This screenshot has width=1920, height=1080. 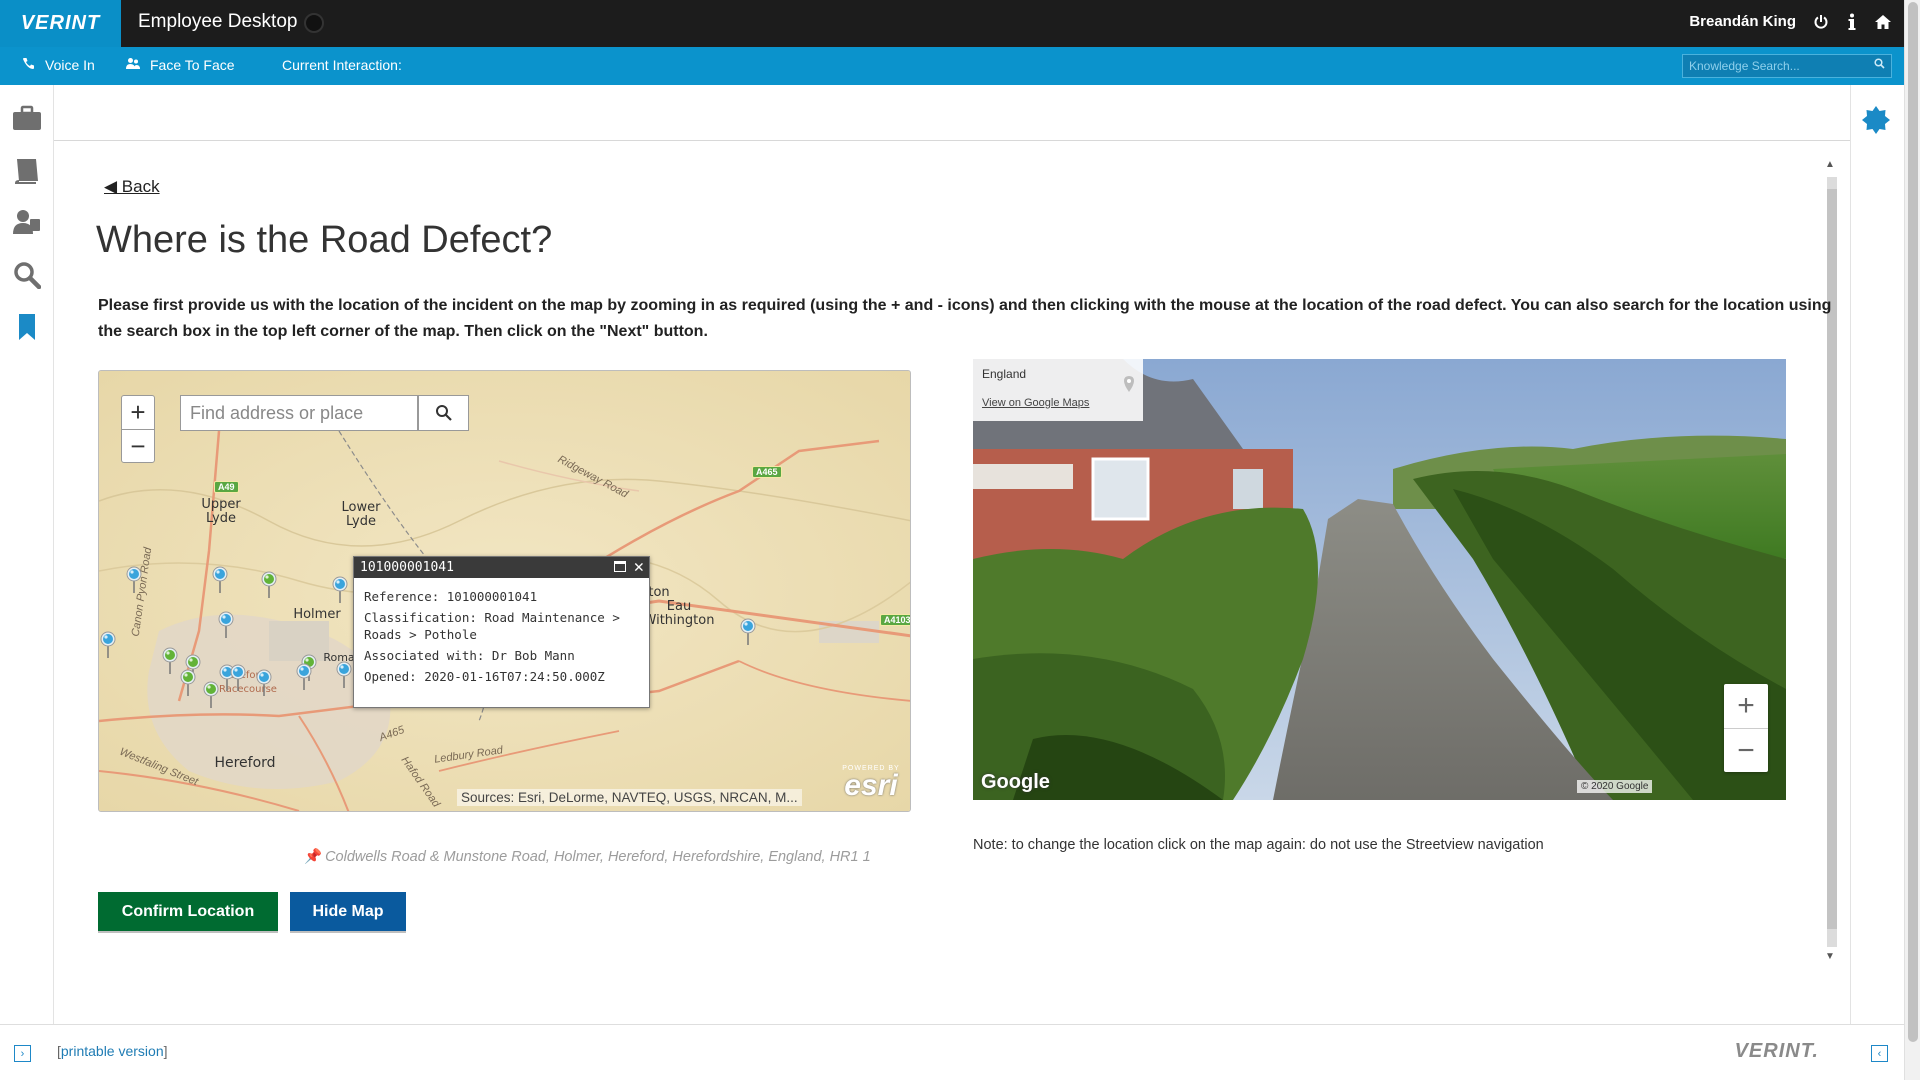 What do you see at coordinates (133, 65) in the screenshot?
I see `people-icon` at bounding box center [133, 65].